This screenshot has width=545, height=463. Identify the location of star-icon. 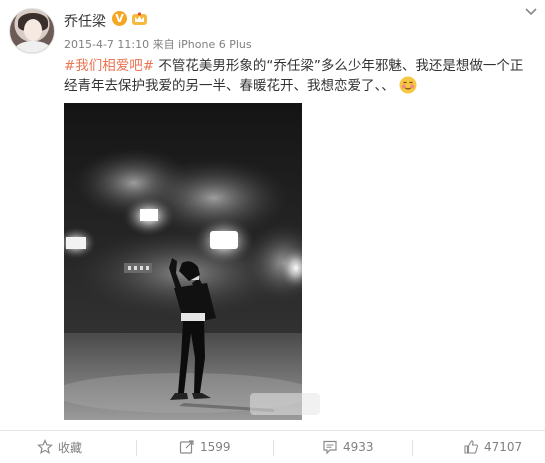
(45, 447).